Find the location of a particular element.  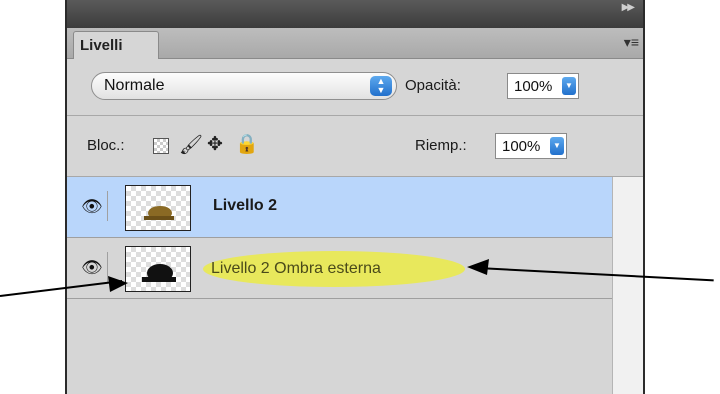

collapse-panel-icon: ▶▶ is located at coordinates (628, 7).